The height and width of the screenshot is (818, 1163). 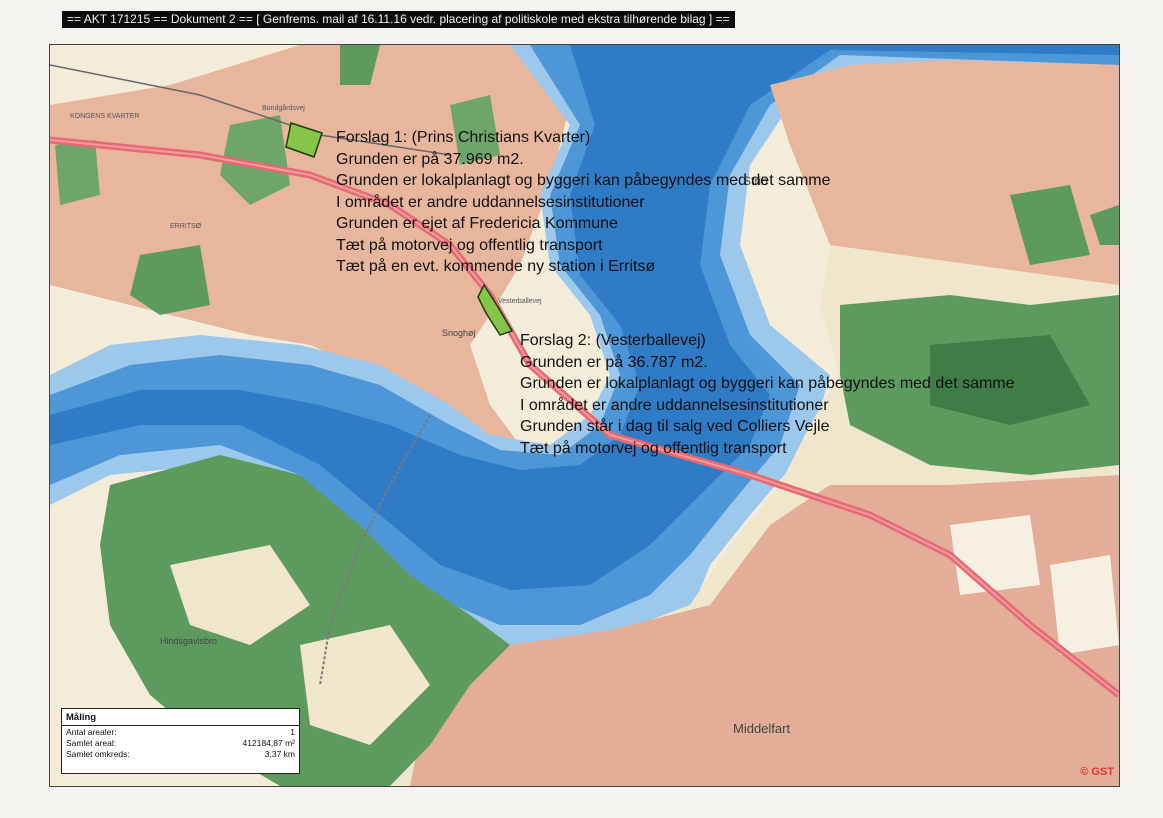 I want to click on legend-title: Måling, so click(x=180, y=717).